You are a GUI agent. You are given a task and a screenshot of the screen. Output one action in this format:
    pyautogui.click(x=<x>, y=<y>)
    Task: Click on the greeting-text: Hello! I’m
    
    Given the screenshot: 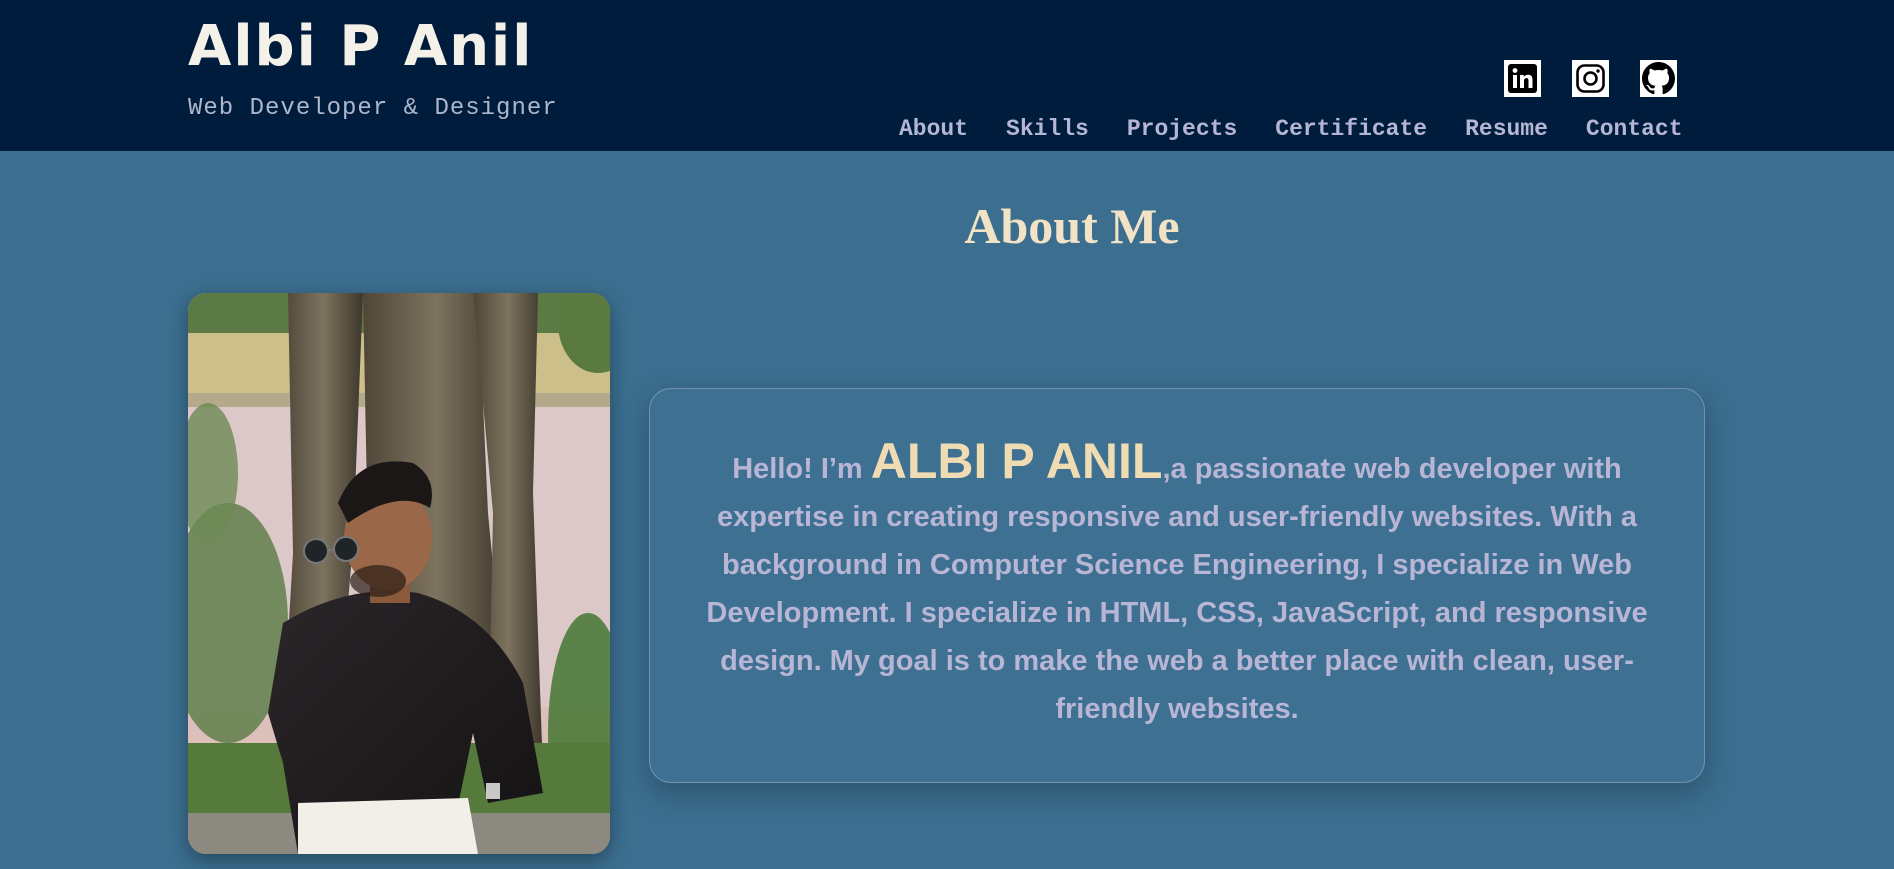 What is the action you would take?
    pyautogui.click(x=801, y=469)
    